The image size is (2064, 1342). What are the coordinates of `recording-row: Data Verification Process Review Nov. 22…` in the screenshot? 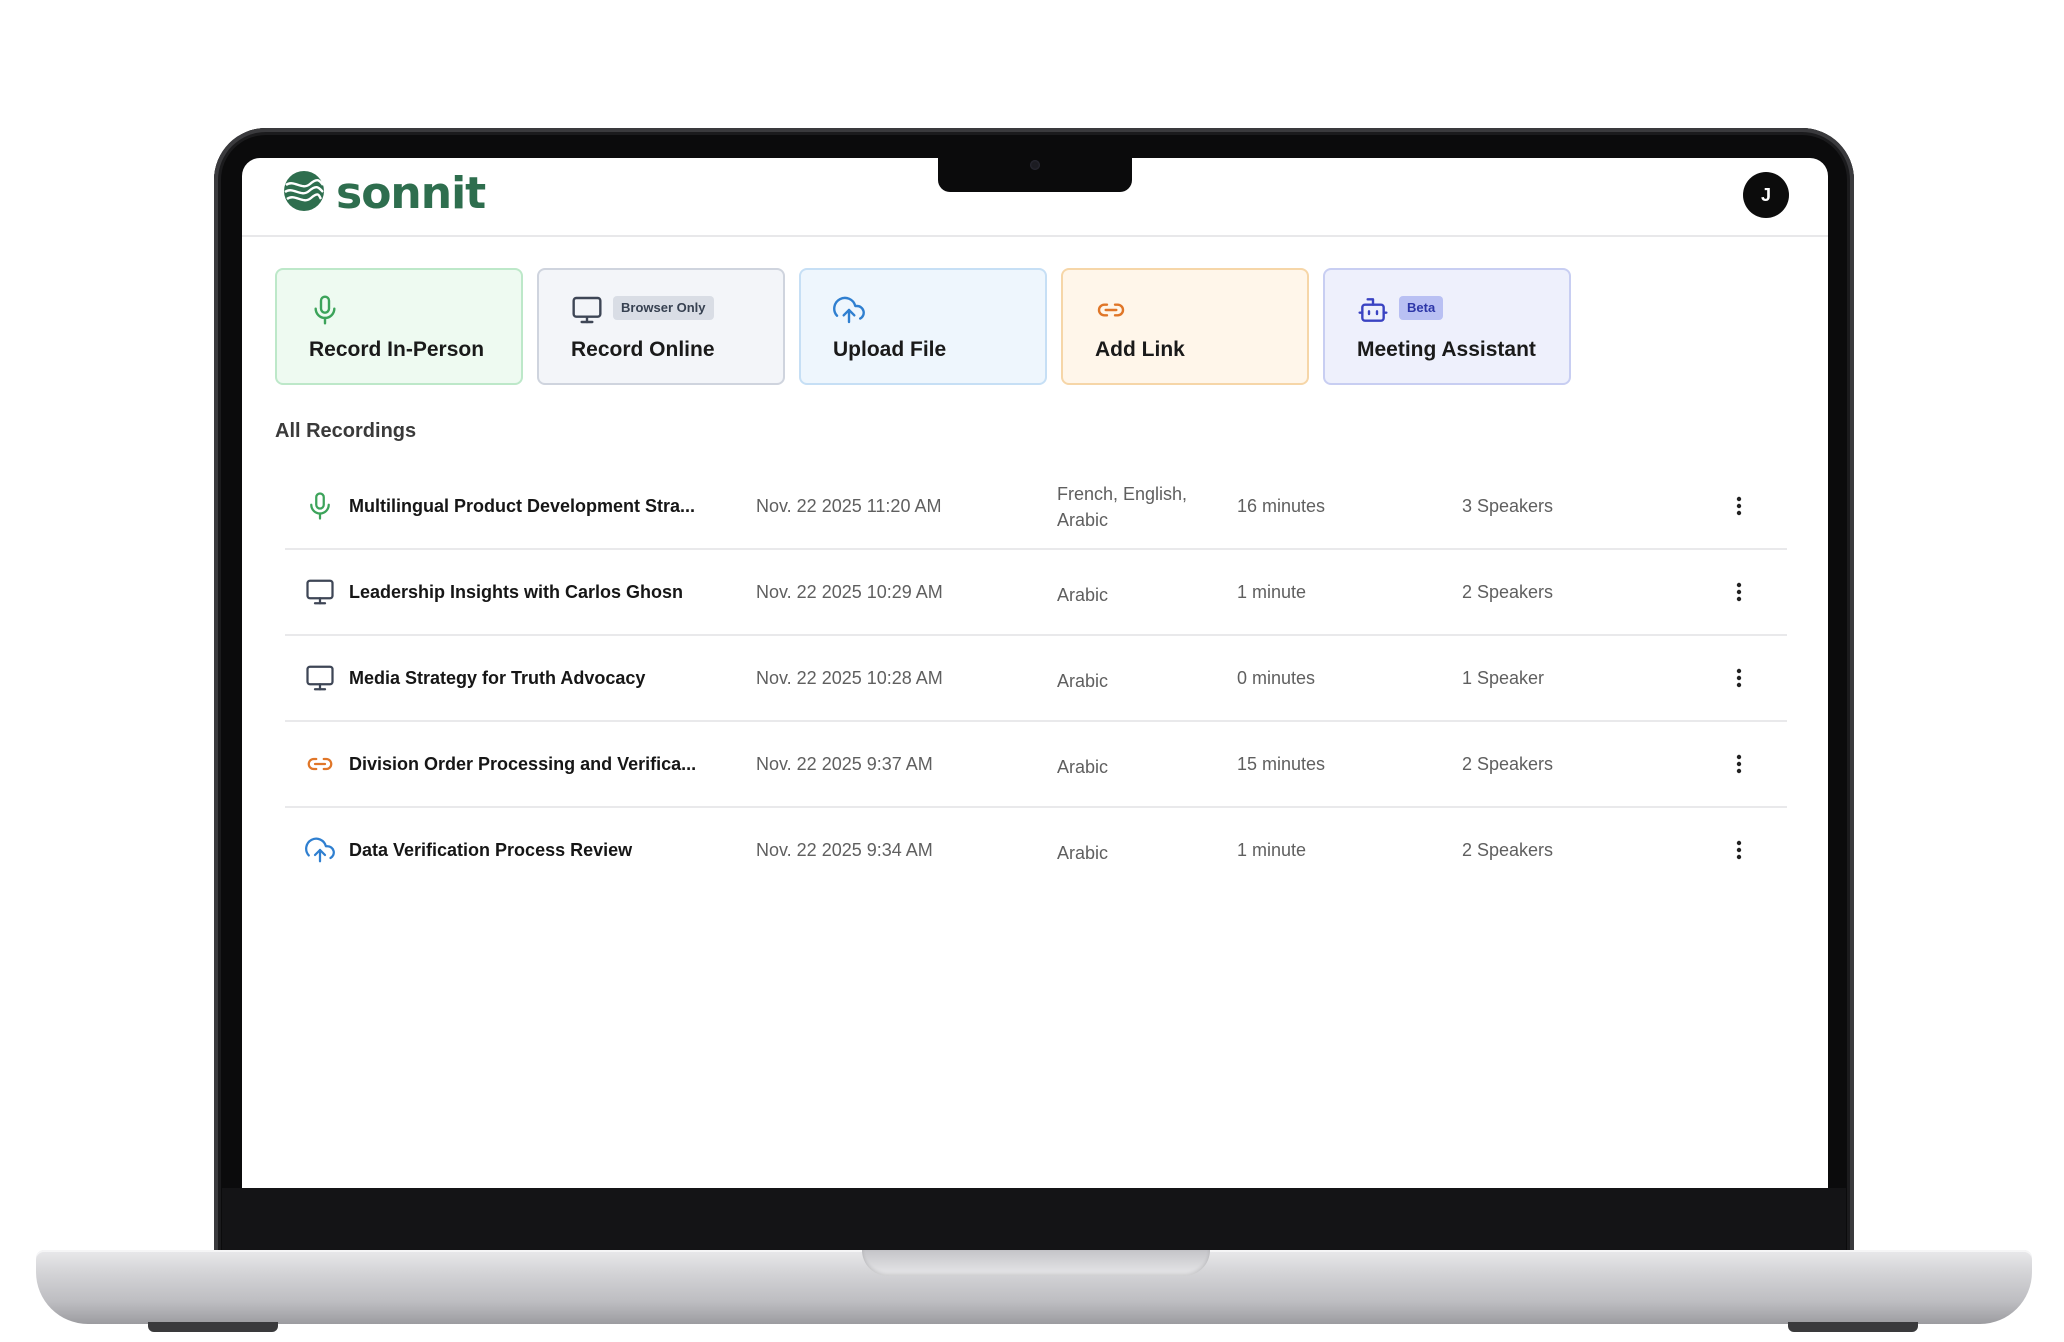 It's located at (1036, 850).